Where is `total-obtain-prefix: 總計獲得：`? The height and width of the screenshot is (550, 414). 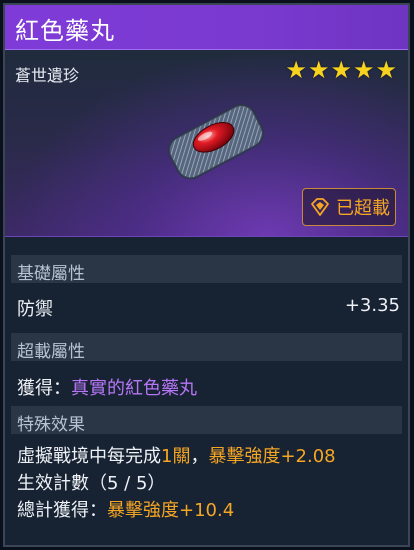 total-obtain-prefix: 總計獲得： is located at coordinates (62, 510).